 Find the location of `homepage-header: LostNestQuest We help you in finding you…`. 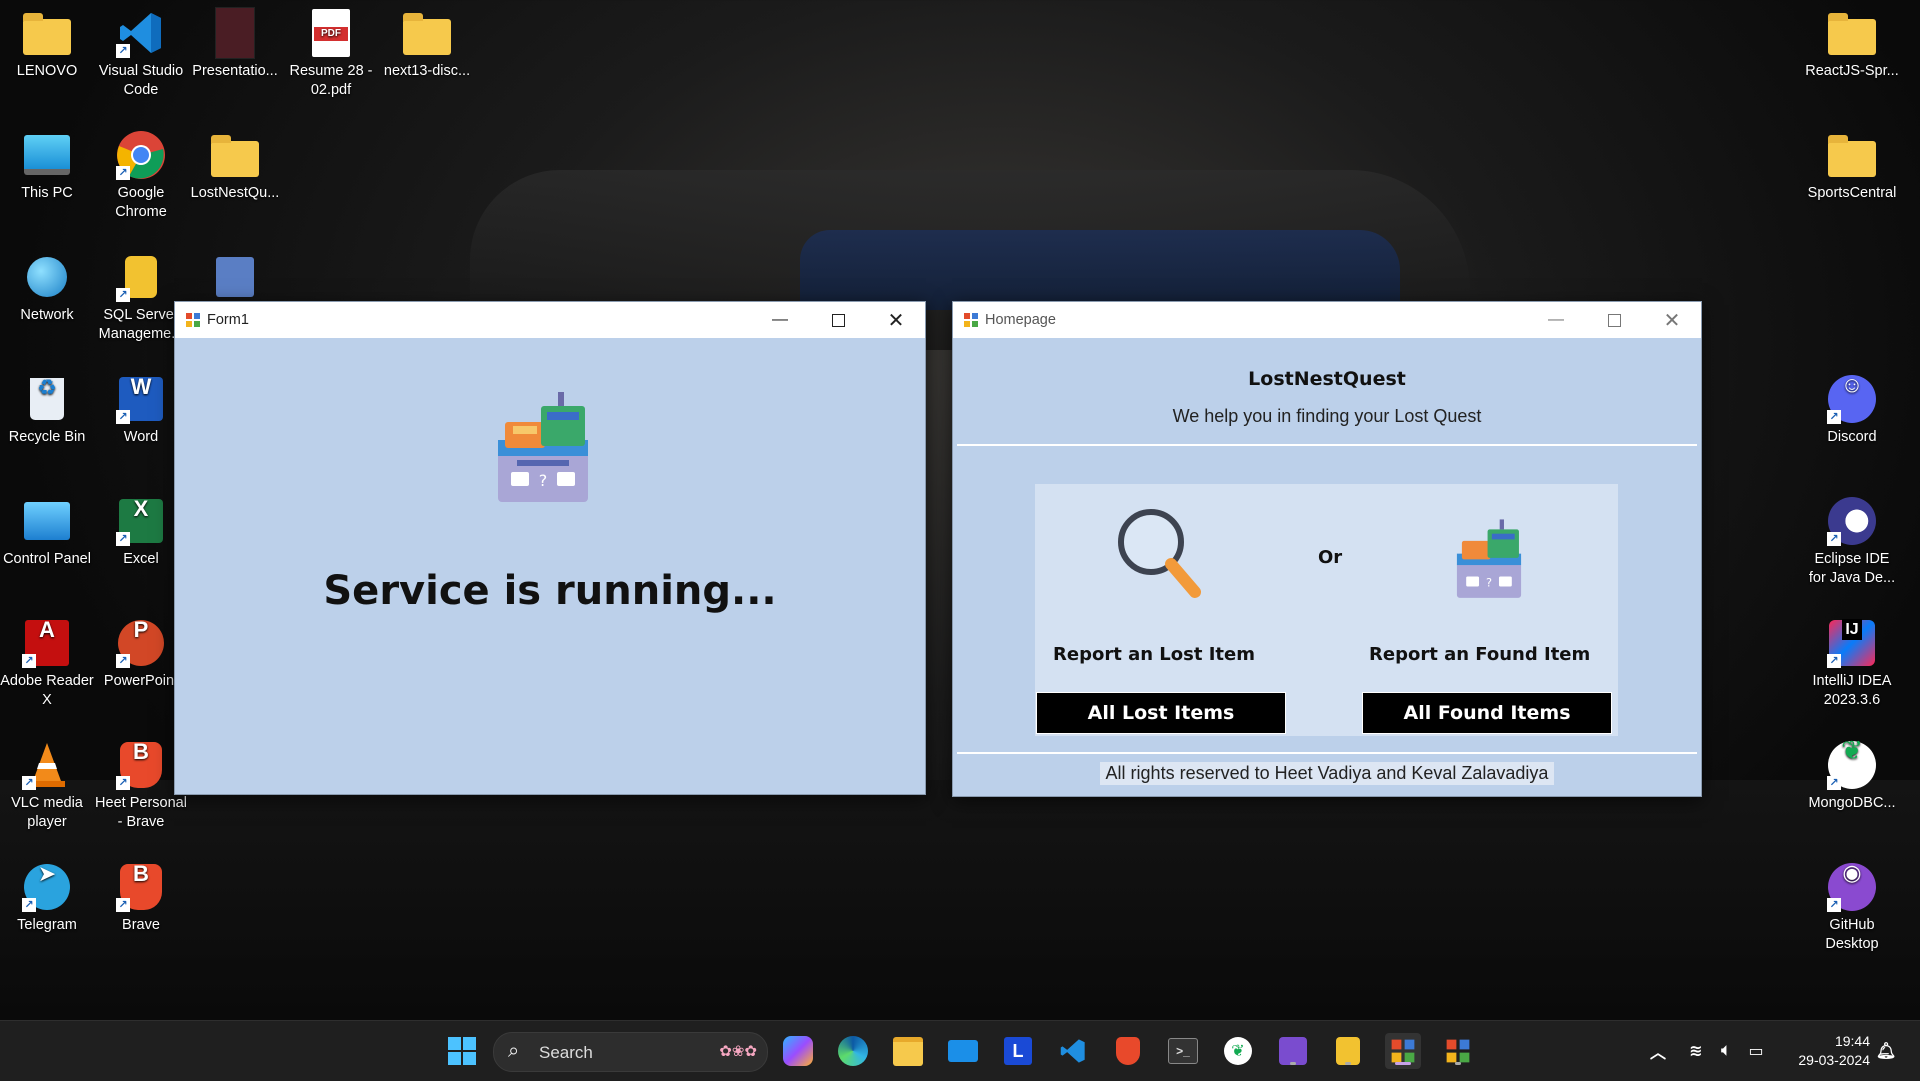

homepage-header: LostNestQuest We help you in finding you… is located at coordinates (1327, 396).